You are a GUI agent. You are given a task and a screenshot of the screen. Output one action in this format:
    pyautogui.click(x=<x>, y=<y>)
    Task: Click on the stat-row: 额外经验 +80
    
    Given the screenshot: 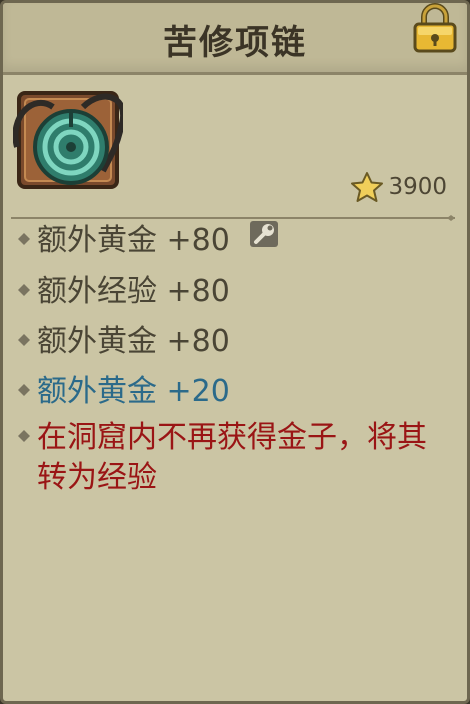 What is the action you would take?
    pyautogui.click(x=231, y=292)
    